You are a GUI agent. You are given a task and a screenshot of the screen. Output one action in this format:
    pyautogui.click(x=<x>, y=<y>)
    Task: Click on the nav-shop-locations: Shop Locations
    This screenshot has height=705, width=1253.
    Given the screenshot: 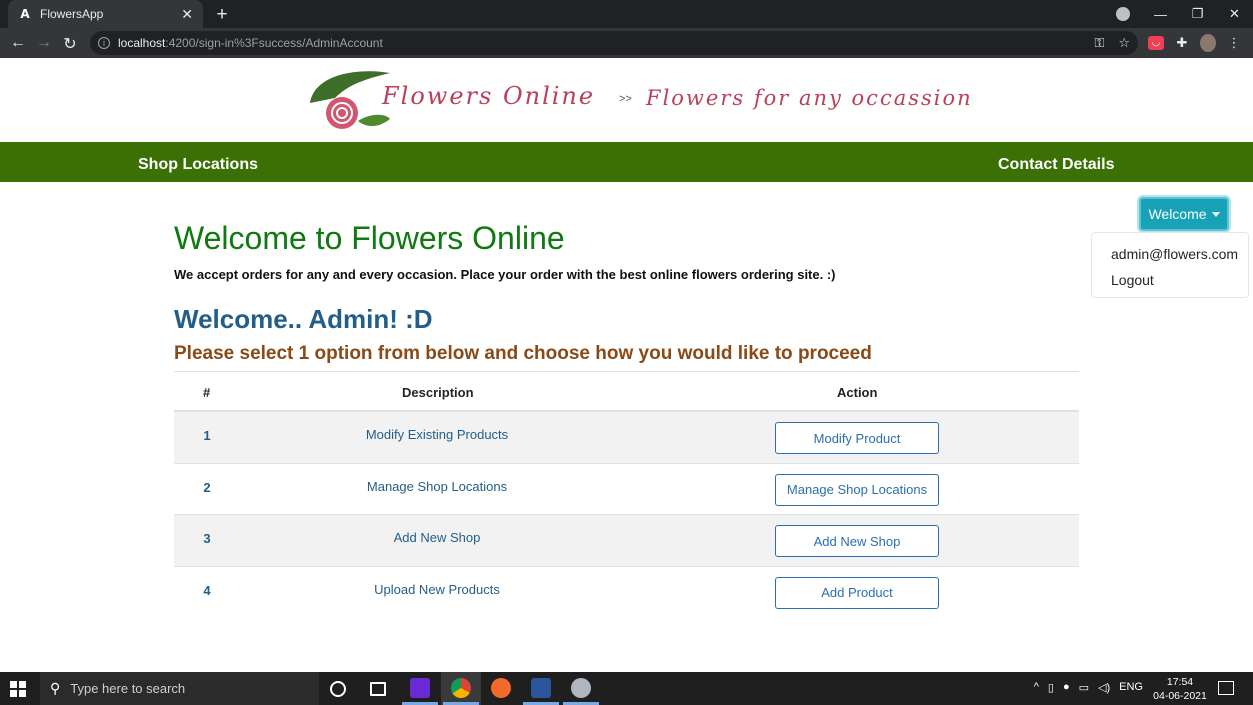 What is the action you would take?
    pyautogui.click(x=198, y=165)
    